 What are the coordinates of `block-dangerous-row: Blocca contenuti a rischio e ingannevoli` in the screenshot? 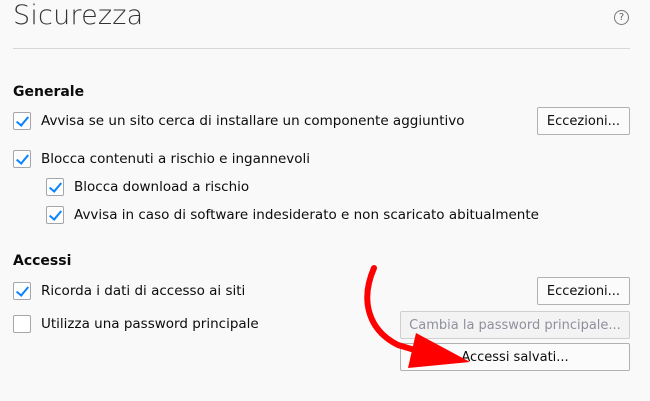 It's located at (161, 159).